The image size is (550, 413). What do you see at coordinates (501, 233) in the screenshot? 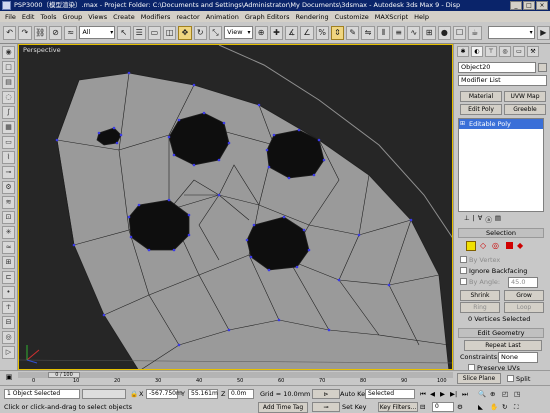
I see `selection-rollout-header: Selection` at bounding box center [501, 233].